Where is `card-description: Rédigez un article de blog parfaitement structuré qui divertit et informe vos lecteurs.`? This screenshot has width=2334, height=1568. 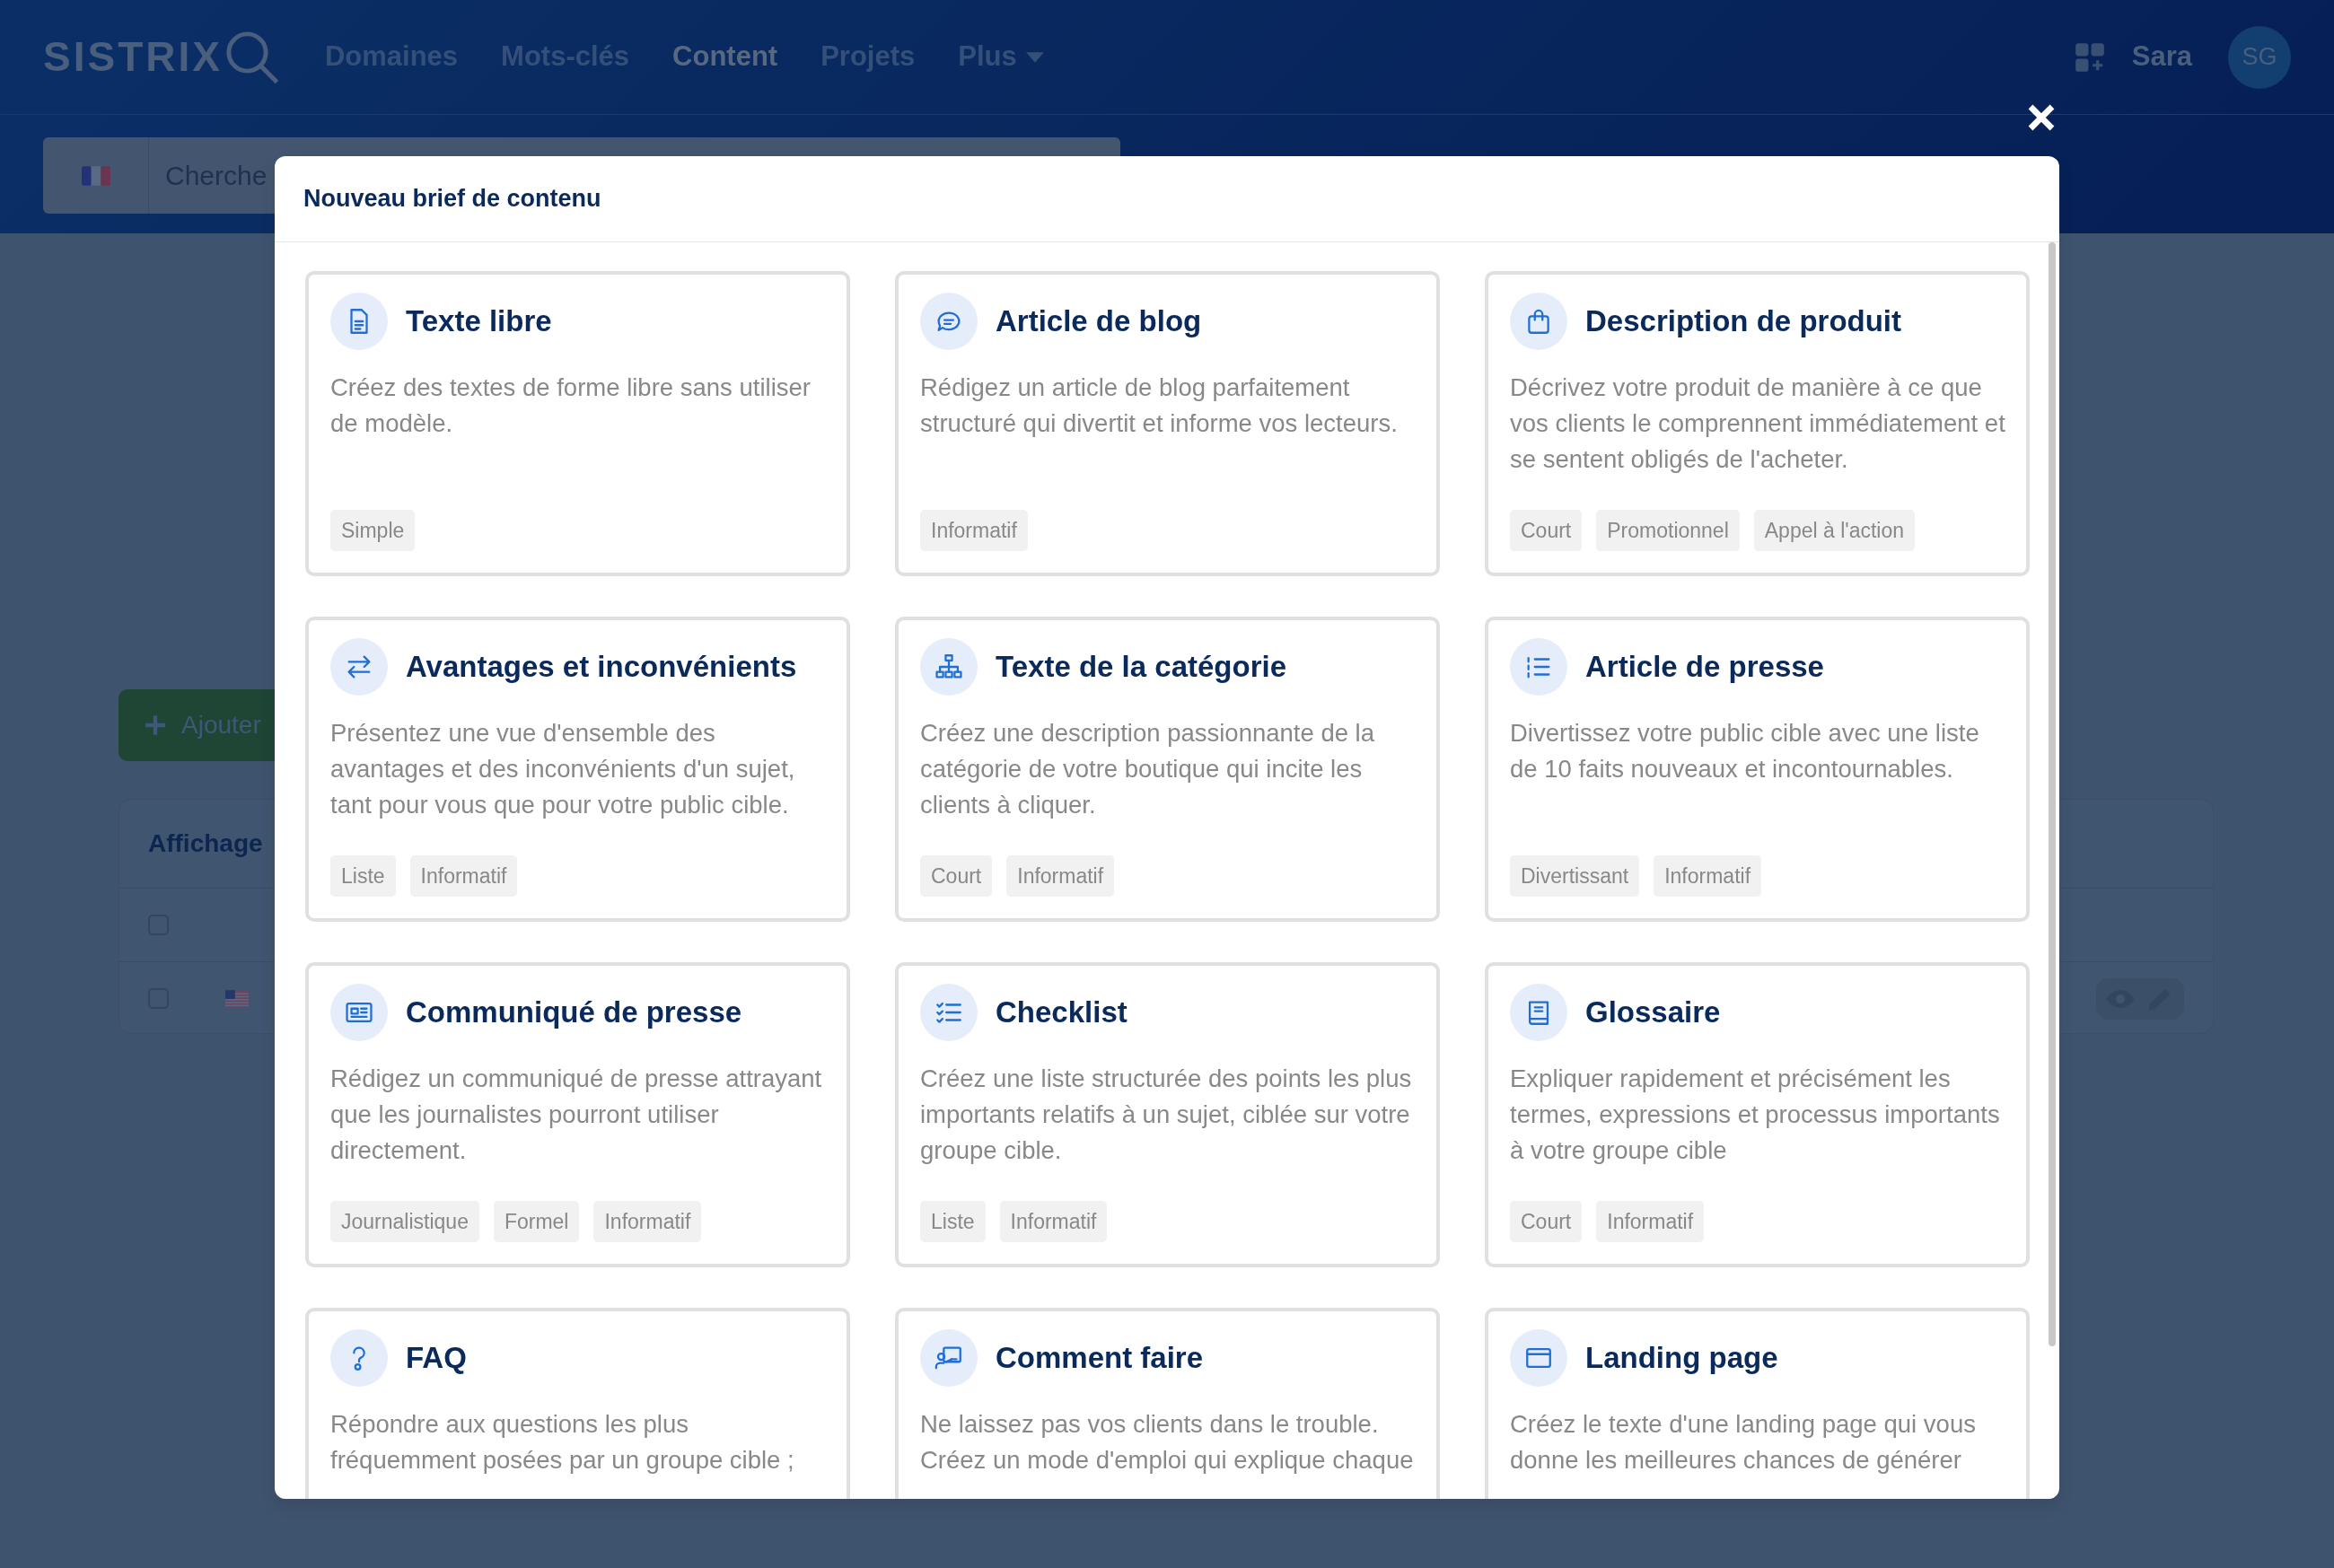 card-description: Rédigez un article de blog parfaitement structuré qui divertit et informe vos lecteurs. is located at coordinates (1159, 405).